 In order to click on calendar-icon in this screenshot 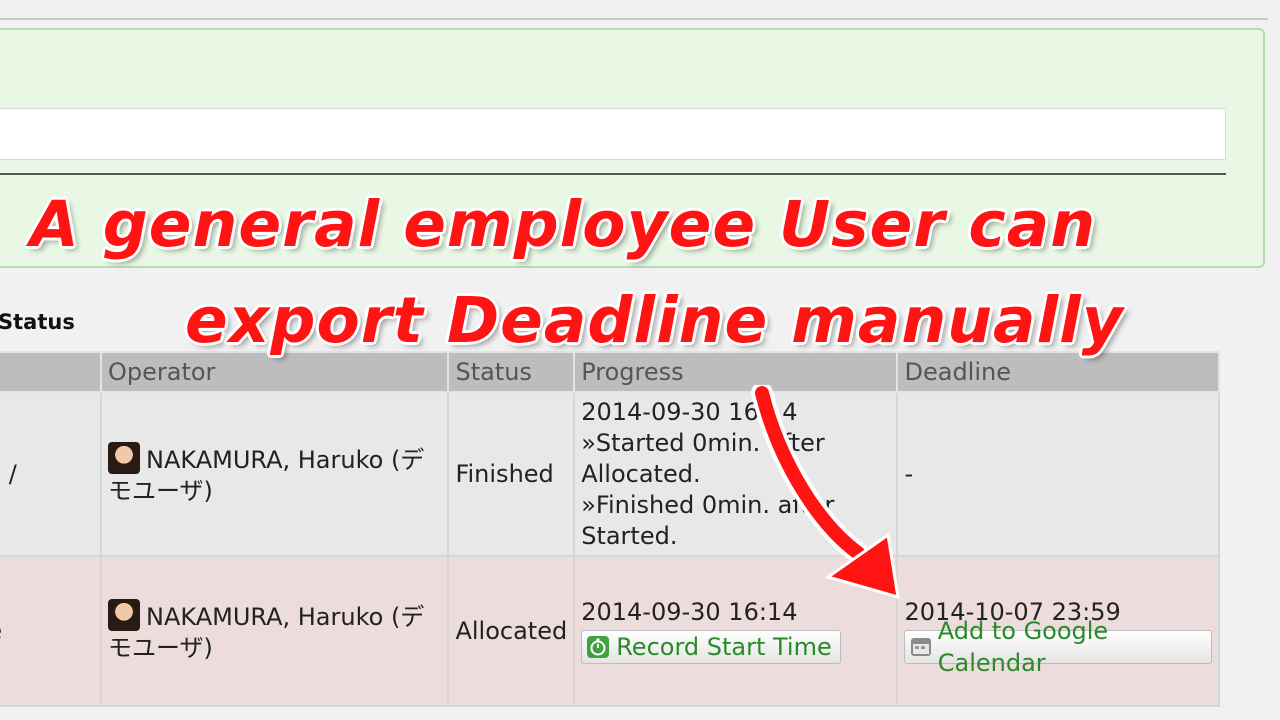, I will do `click(920, 647)`.